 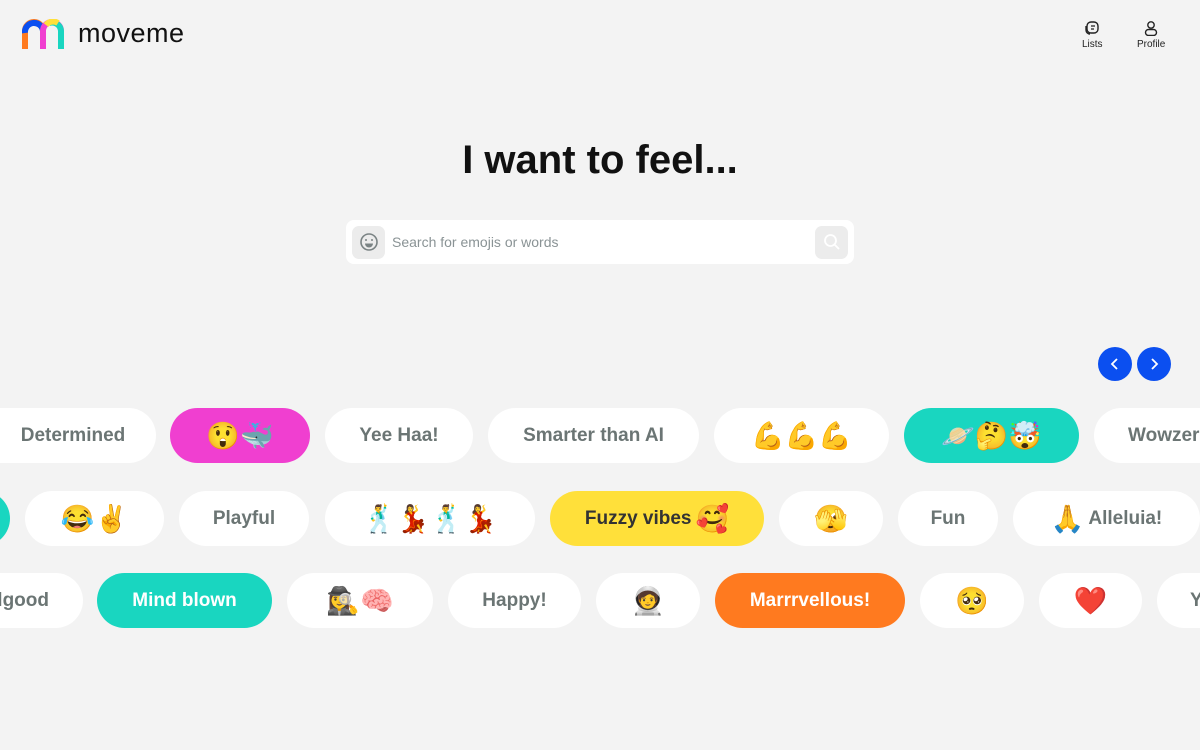 What do you see at coordinates (1164, 435) in the screenshot?
I see `mood-label: Wowzer` at bounding box center [1164, 435].